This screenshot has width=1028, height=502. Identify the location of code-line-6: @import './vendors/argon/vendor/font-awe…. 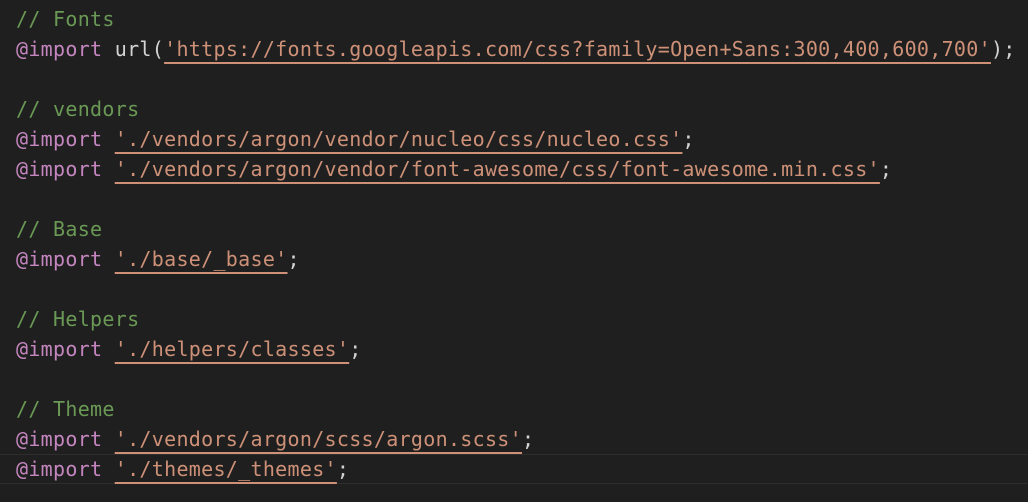
(522, 169).